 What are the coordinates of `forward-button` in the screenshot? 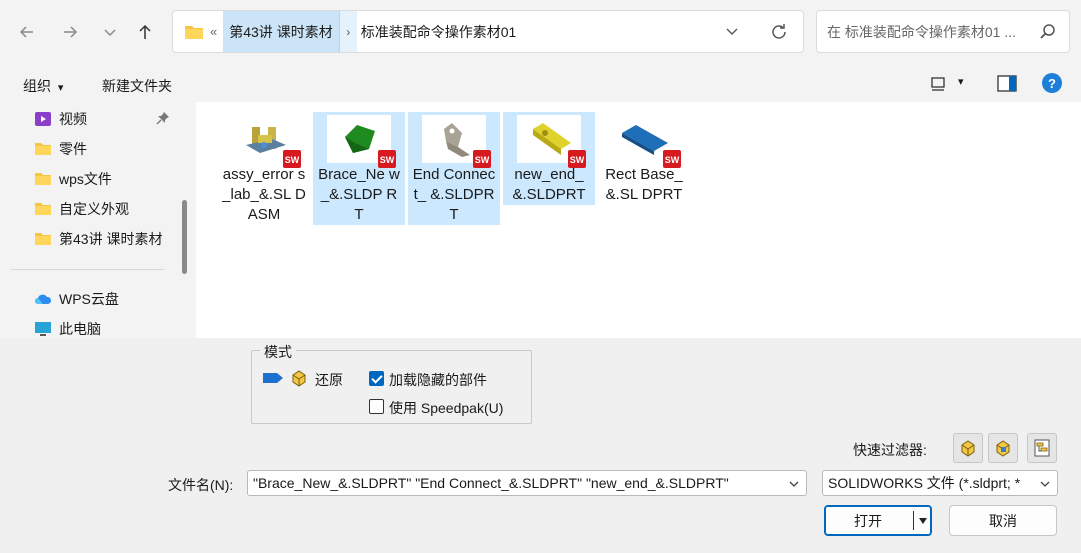 It's located at (70, 32).